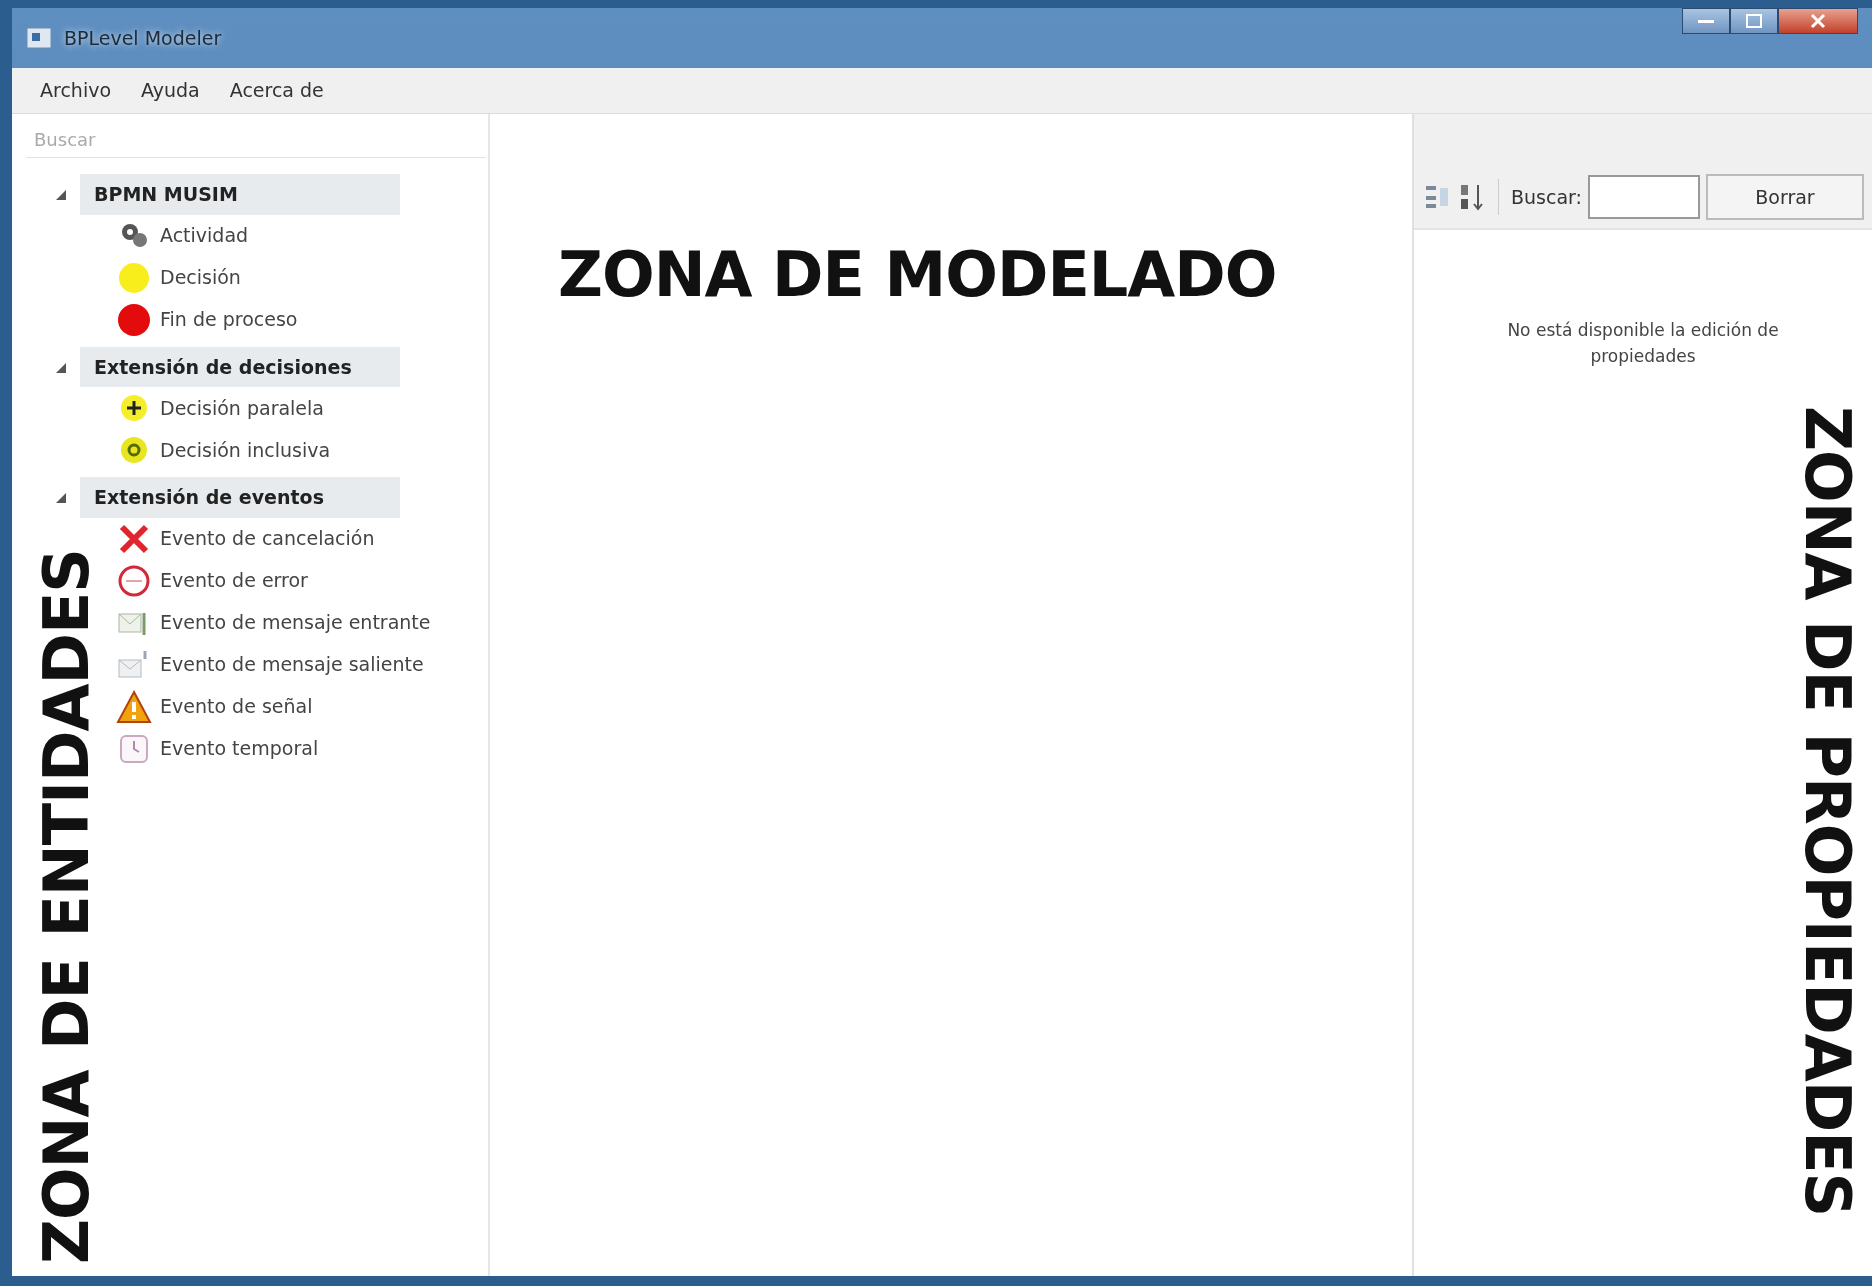  What do you see at coordinates (229, 319) in the screenshot?
I see `tree-item: Fin de proceso` at bounding box center [229, 319].